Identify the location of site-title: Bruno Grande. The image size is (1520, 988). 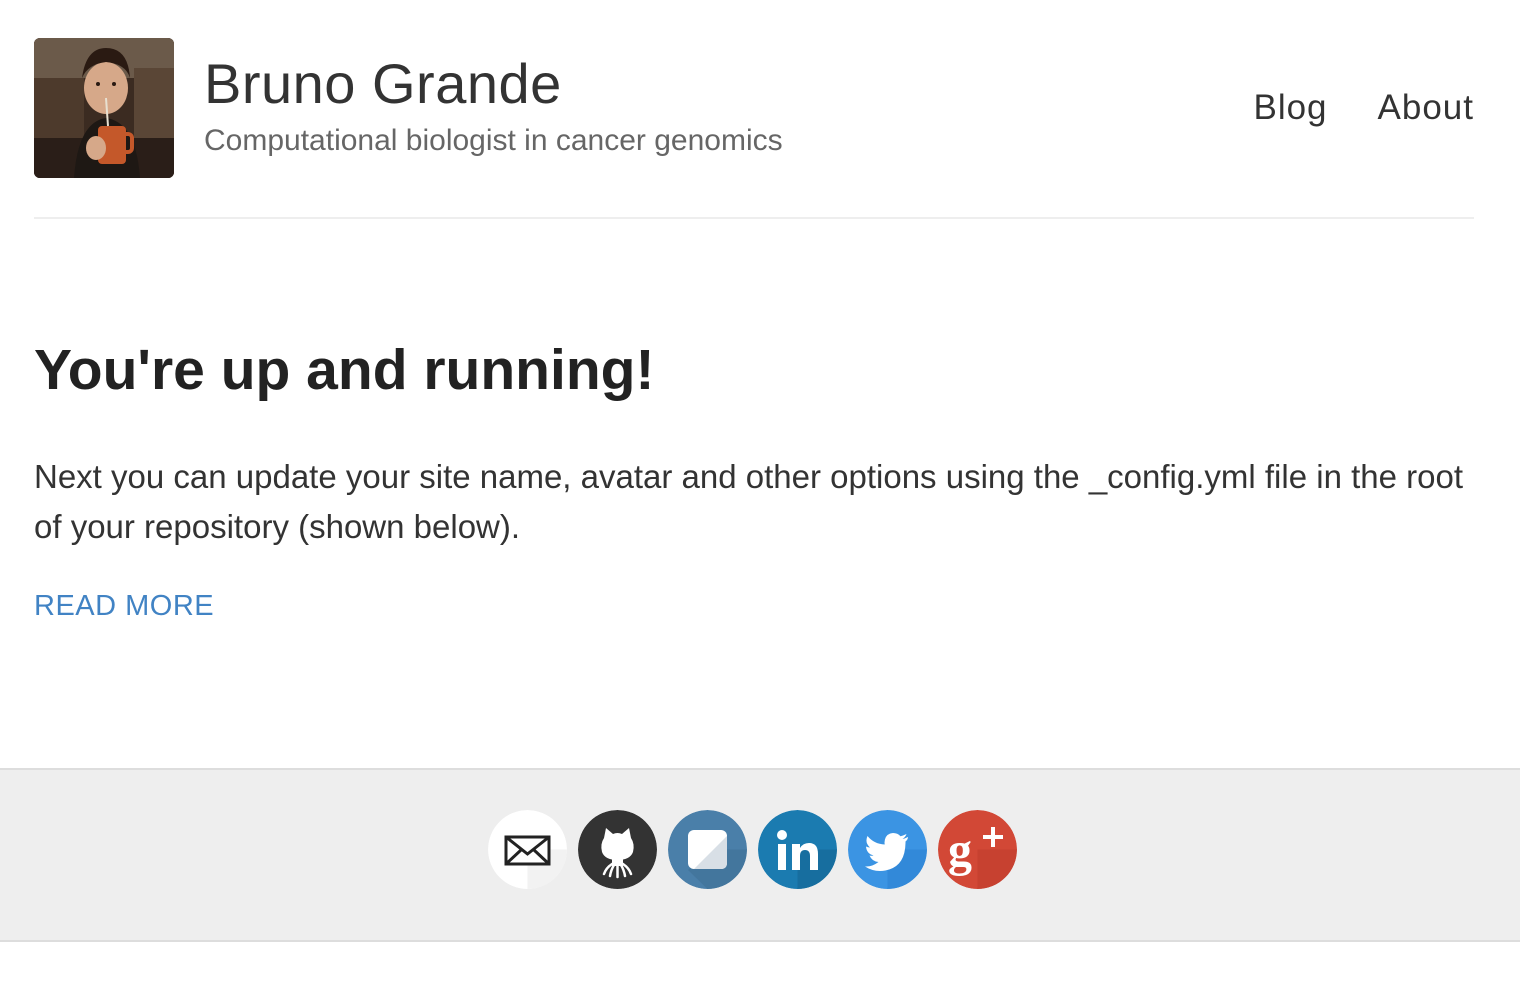
(383, 84).